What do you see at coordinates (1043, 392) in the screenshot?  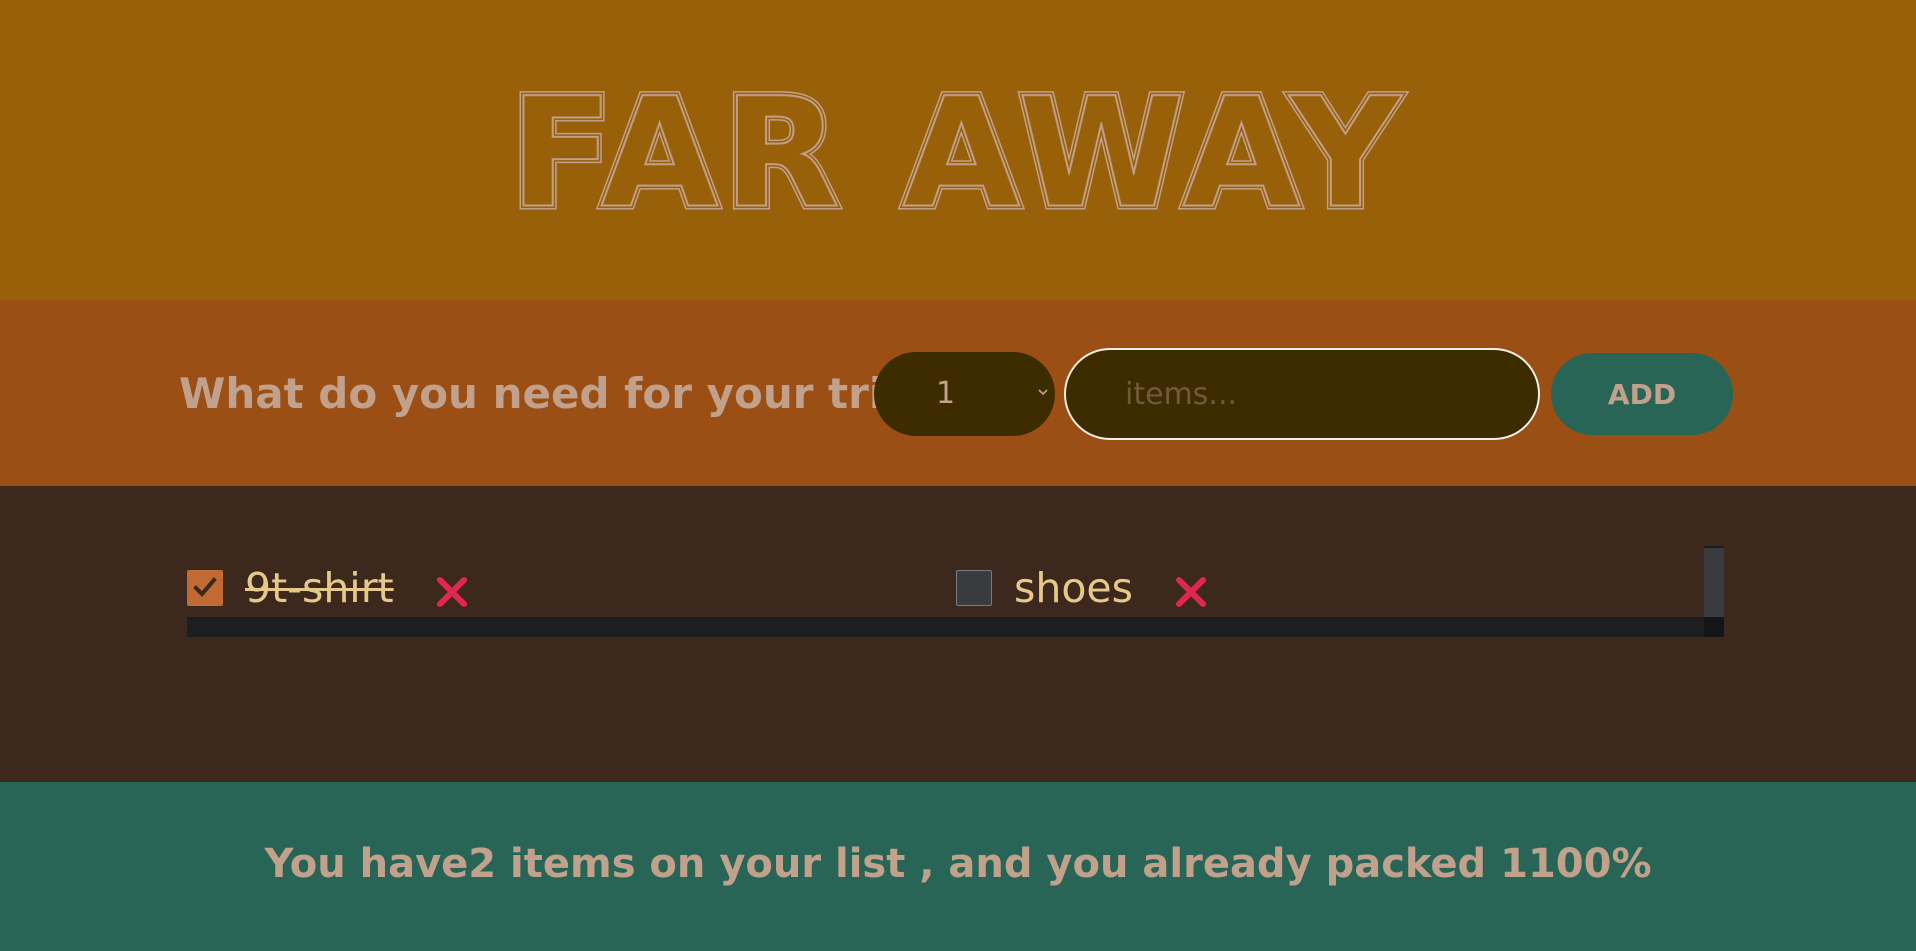 I see `chevron-down-icon` at bounding box center [1043, 392].